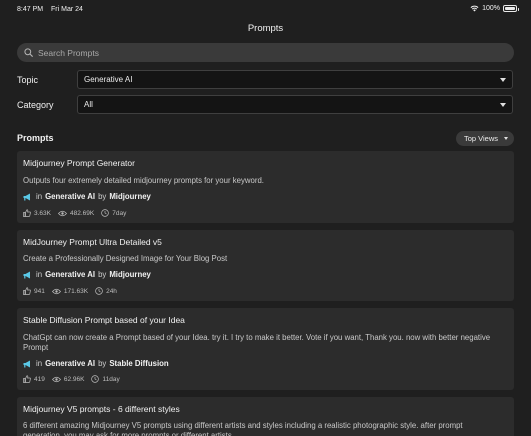  What do you see at coordinates (50, 9) in the screenshot?
I see `status-left: 8:47 PM Fri Mar 24` at bounding box center [50, 9].